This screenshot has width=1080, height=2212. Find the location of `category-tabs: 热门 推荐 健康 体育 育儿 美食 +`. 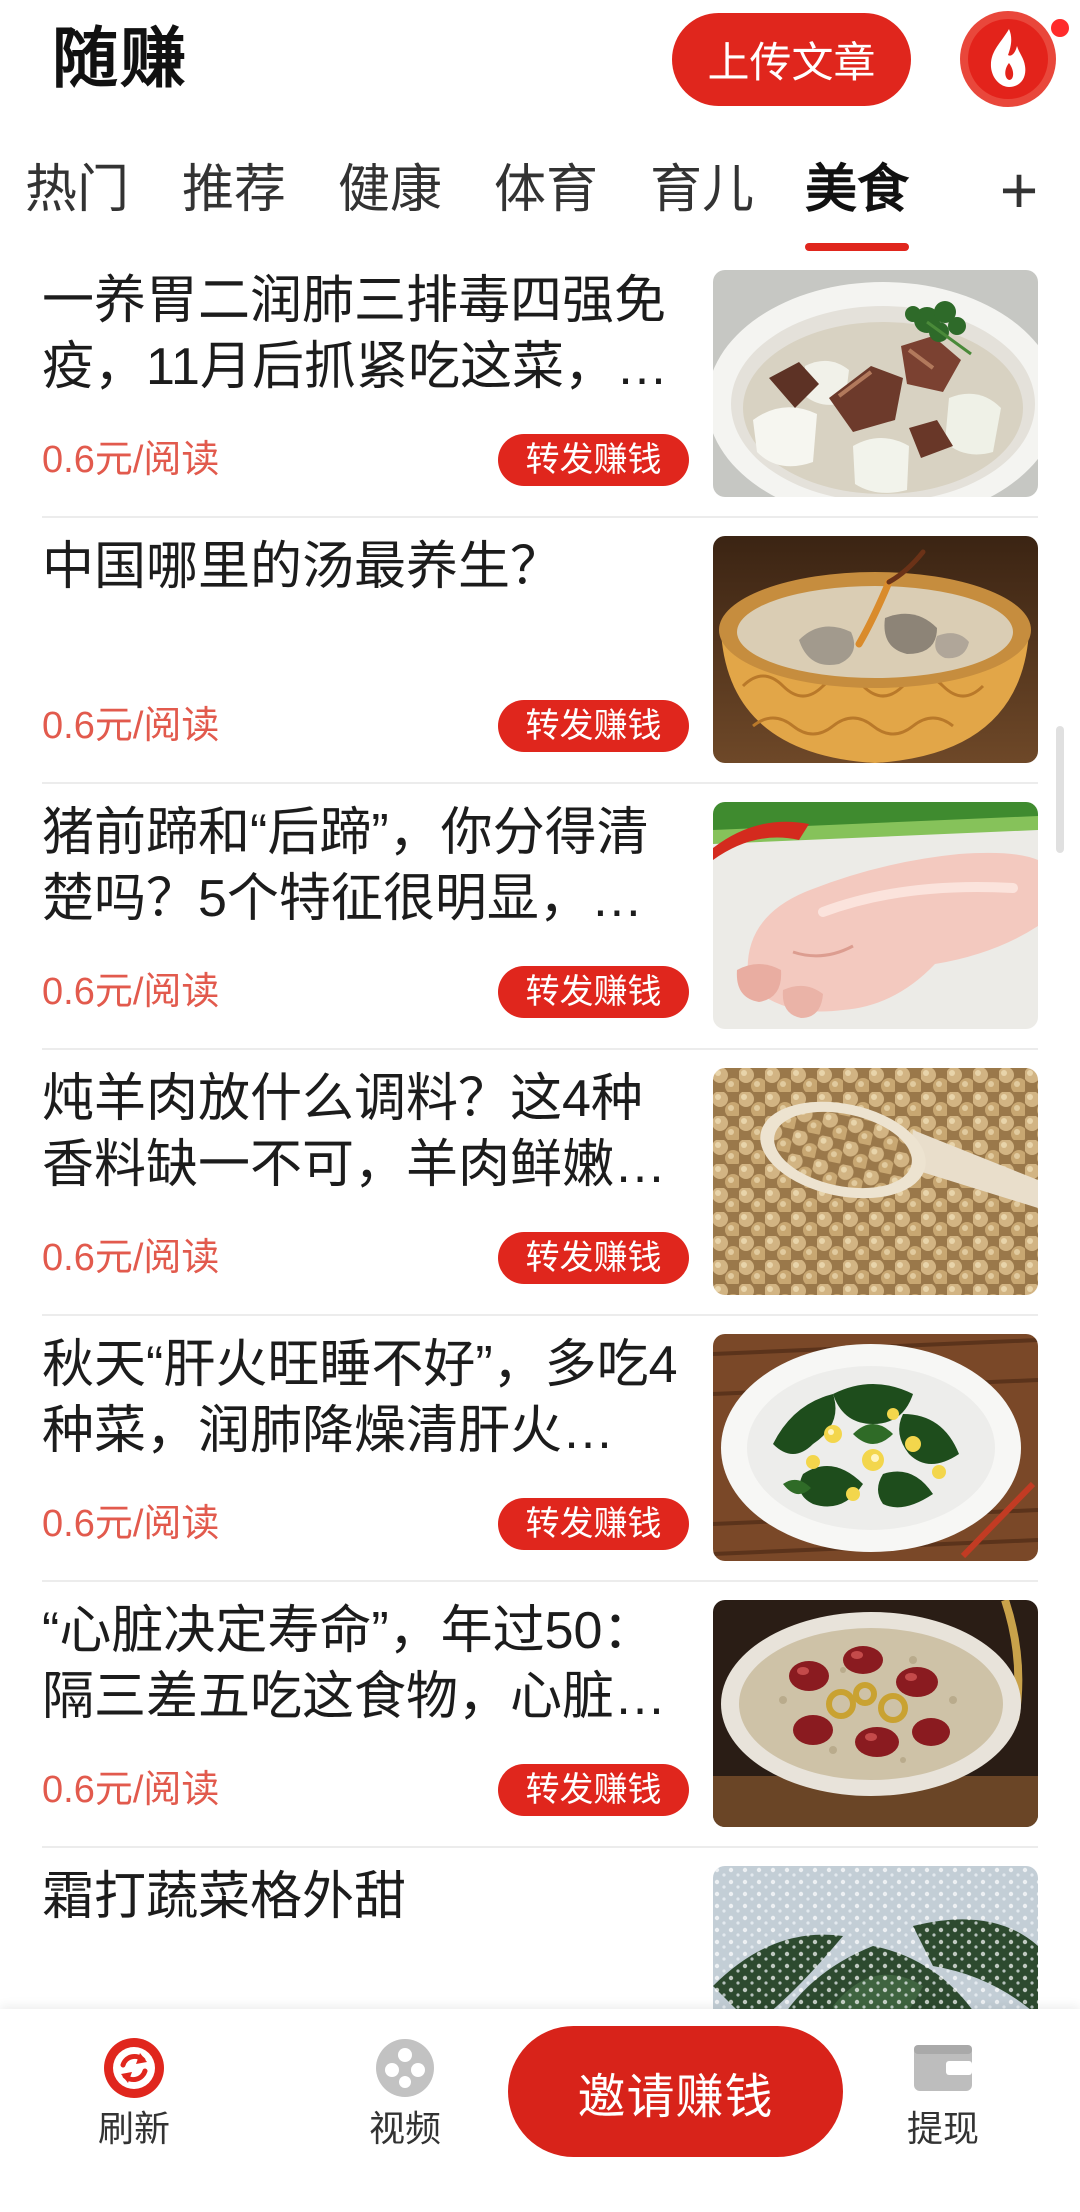

category-tabs: 热门 推荐 健康 体育 育儿 美食 + is located at coordinates (540, 198).